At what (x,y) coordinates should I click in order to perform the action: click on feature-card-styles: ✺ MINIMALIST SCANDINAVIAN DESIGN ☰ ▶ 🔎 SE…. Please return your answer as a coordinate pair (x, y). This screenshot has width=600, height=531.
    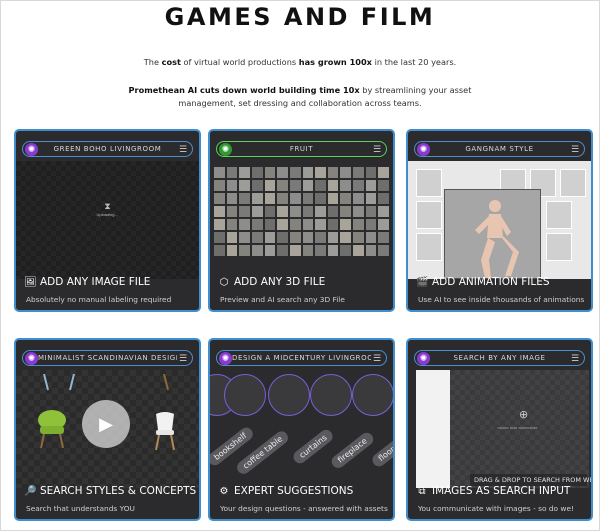
    Looking at the image, I should click on (107, 429).